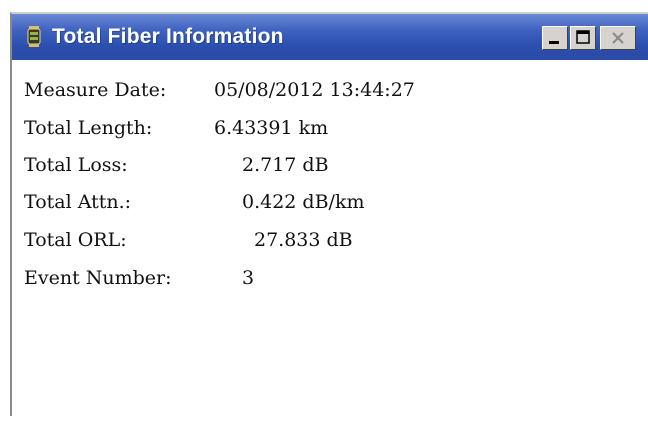 The image size is (648, 421). I want to click on window-title: Total Fiber Information, so click(168, 36).